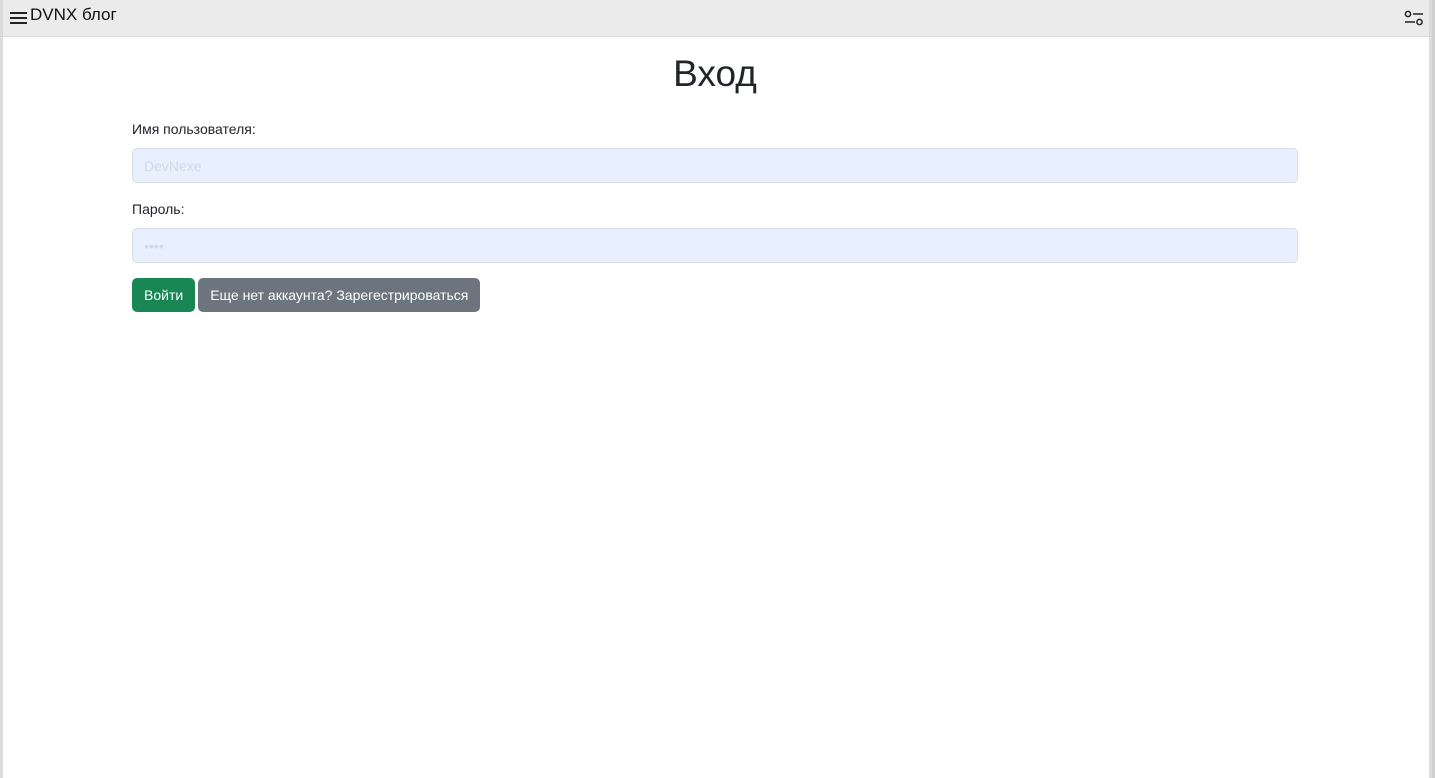  I want to click on password-input, so click(715, 245).